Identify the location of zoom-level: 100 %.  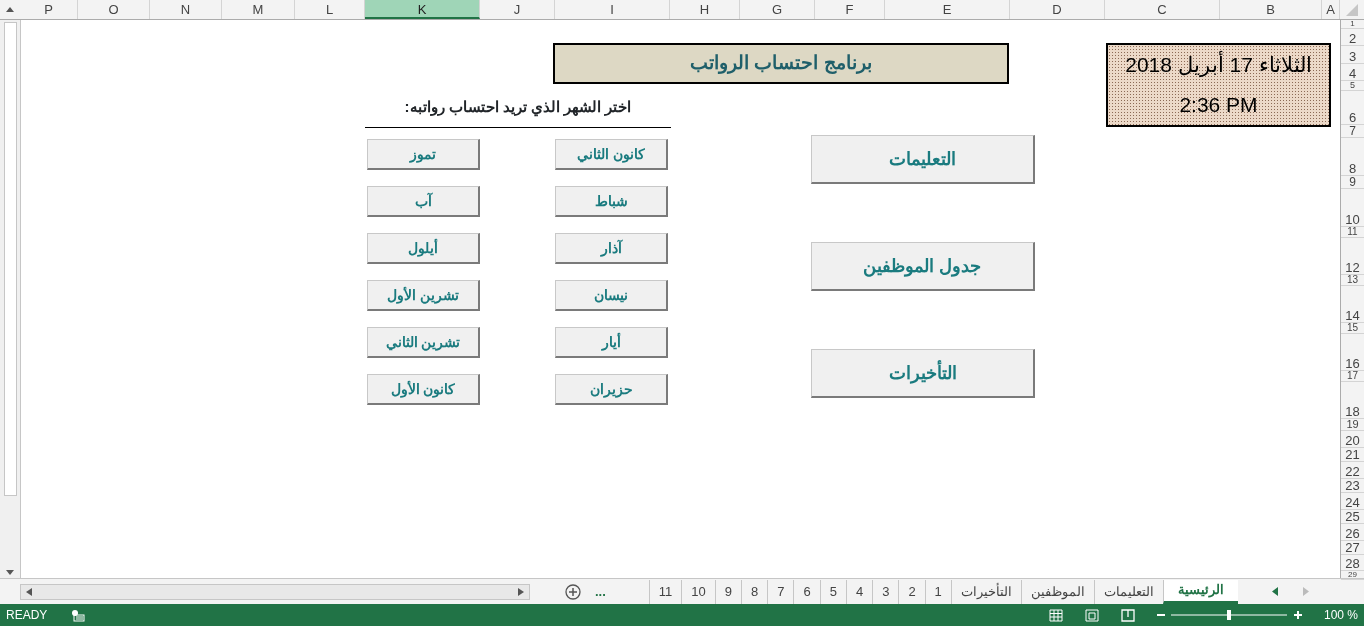
(1340, 615).